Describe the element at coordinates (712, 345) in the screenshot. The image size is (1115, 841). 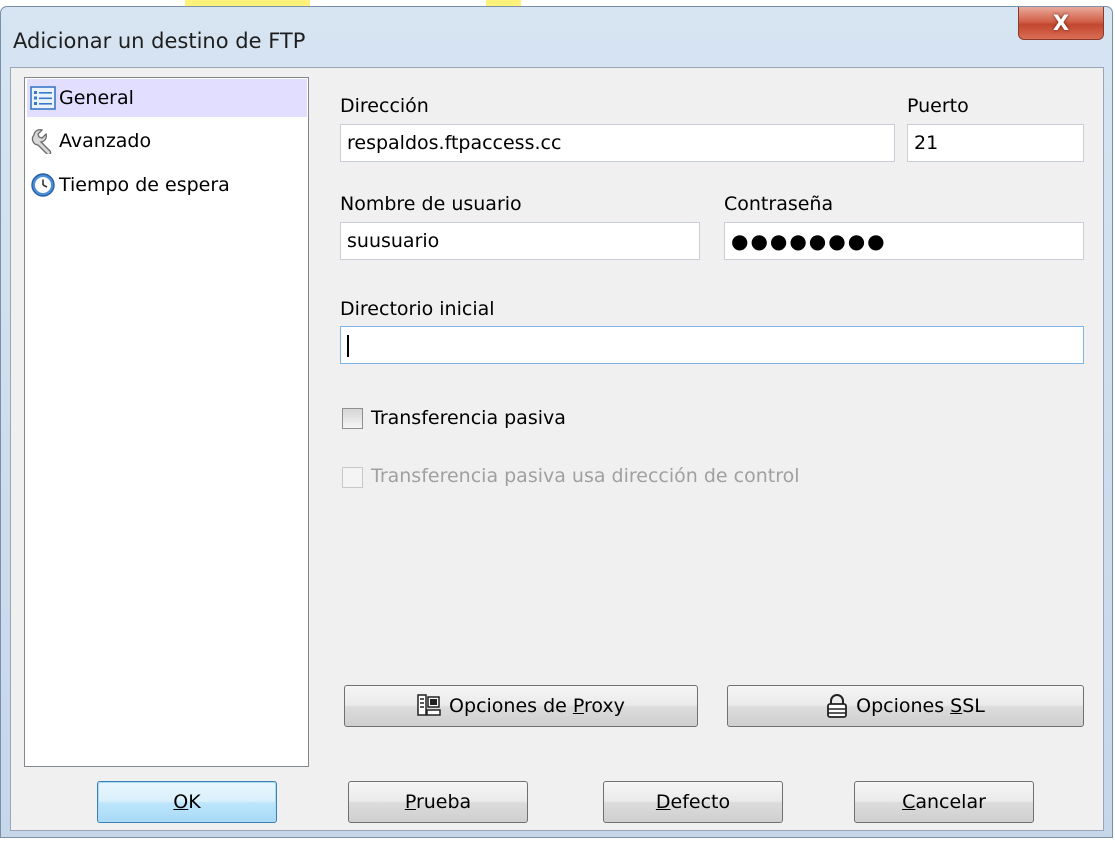
I see `initial-dir-input` at that location.